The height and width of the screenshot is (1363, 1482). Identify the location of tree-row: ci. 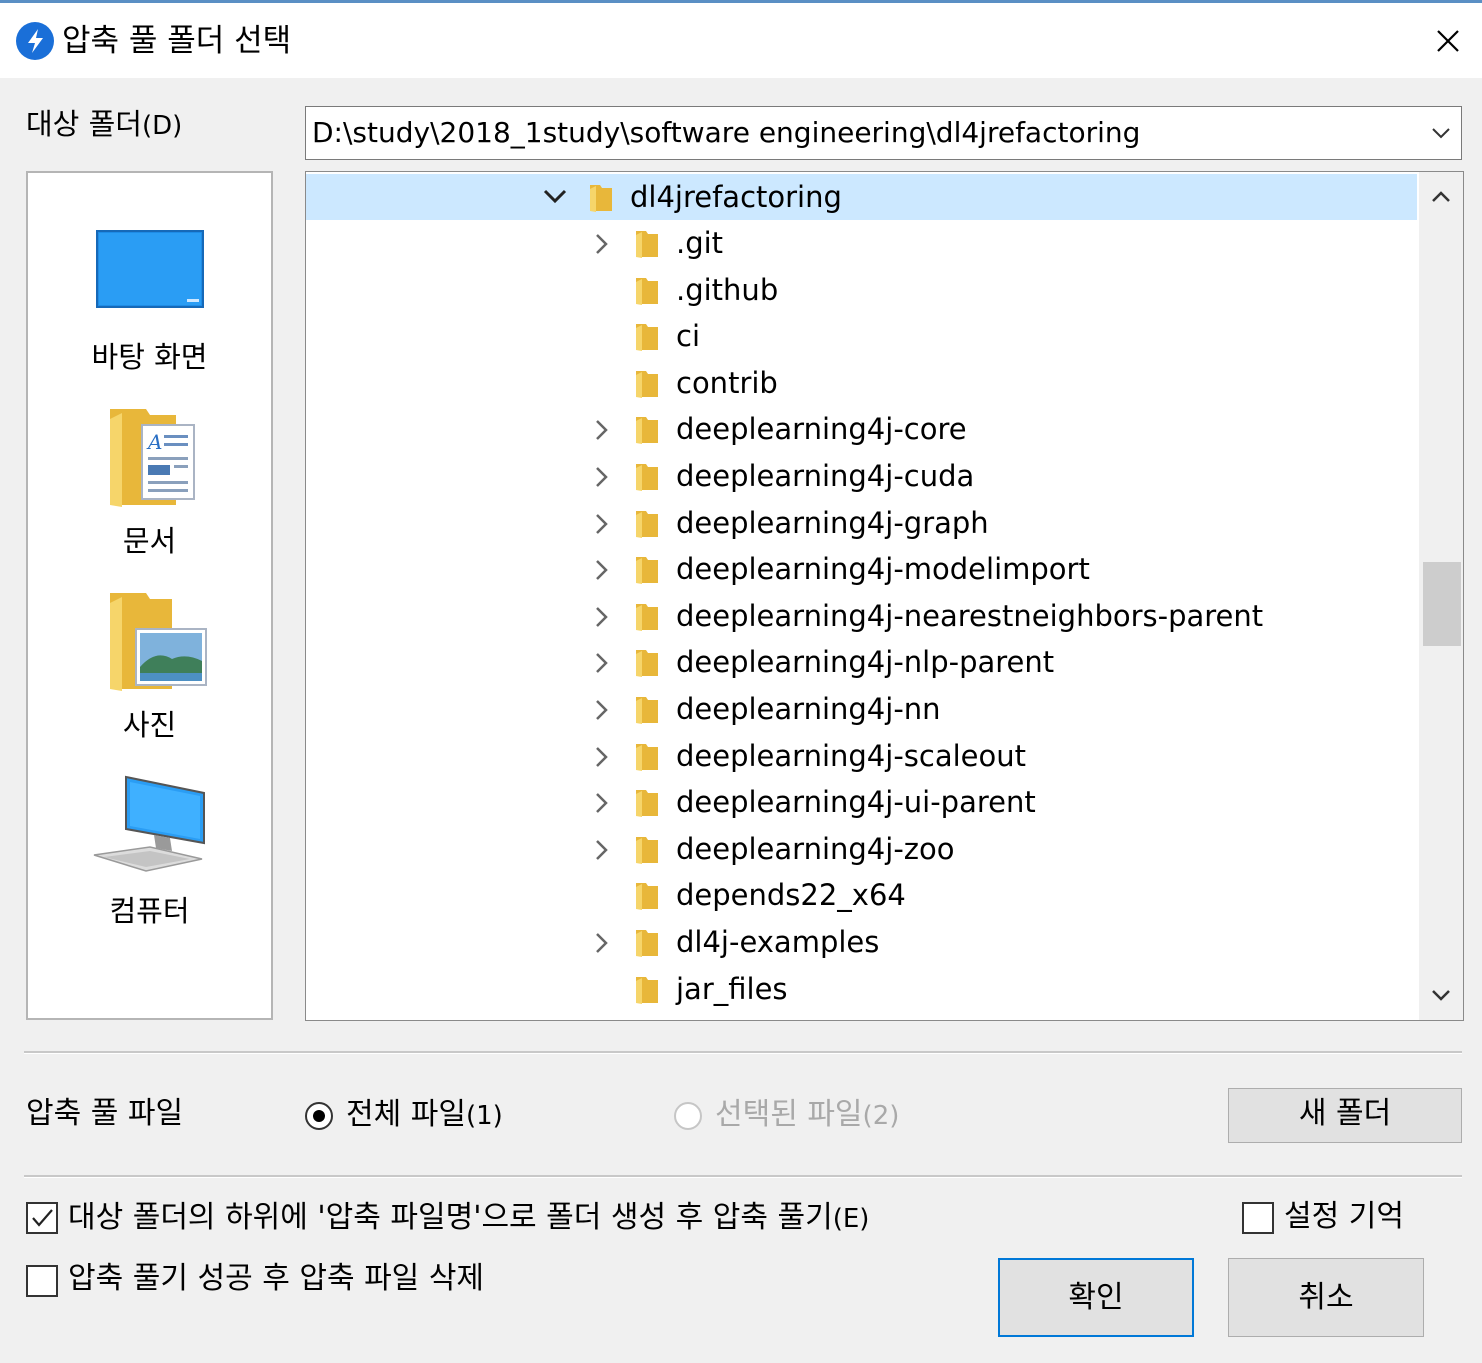
(861, 336).